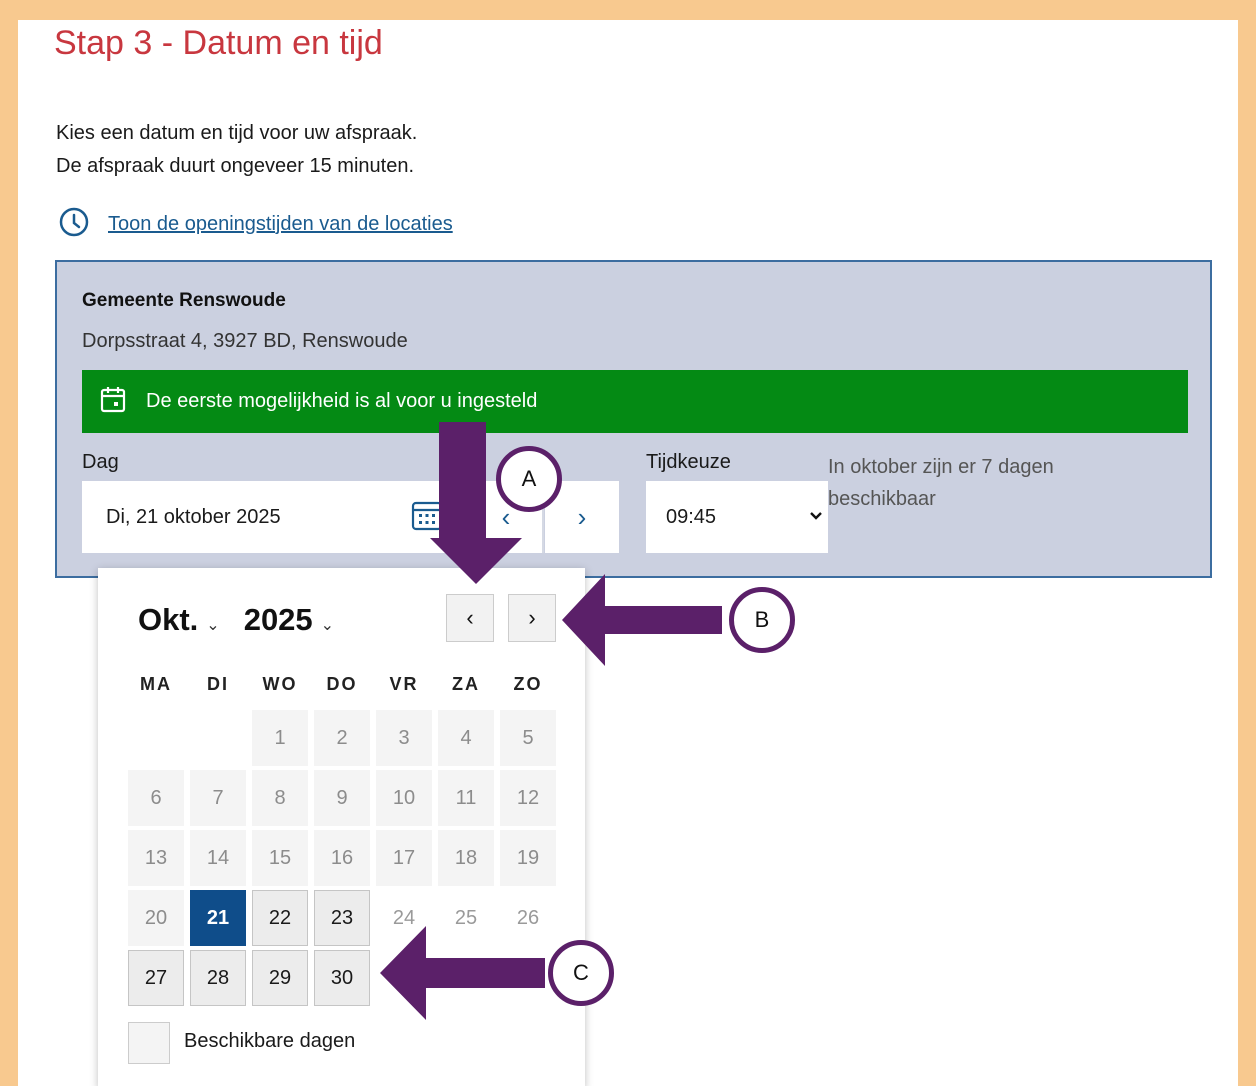 The width and height of the screenshot is (1256, 1086). Describe the element at coordinates (466, 684) in the screenshot. I see `weekday-label: ZA` at that location.